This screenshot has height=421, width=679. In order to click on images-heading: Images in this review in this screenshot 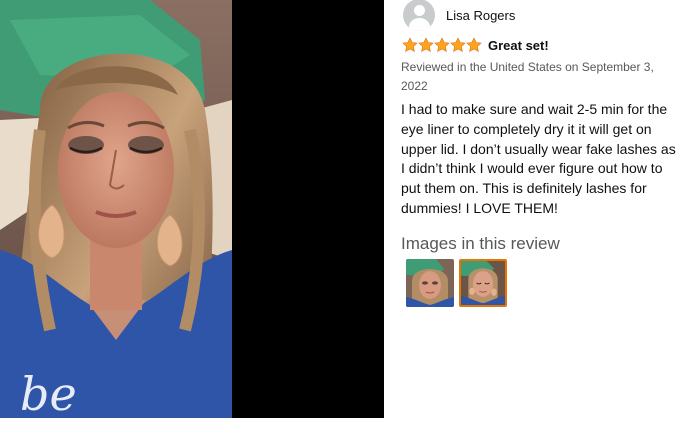, I will do `click(480, 243)`.